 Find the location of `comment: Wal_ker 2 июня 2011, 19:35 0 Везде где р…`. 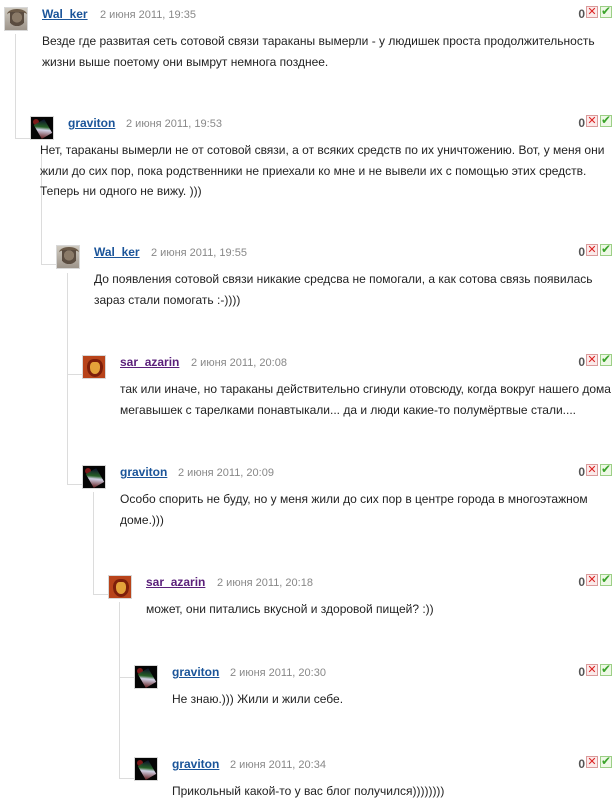

comment: Wal_ker 2 июня 2011, 19:35 0 Везде где р… is located at coordinates (309, 36).